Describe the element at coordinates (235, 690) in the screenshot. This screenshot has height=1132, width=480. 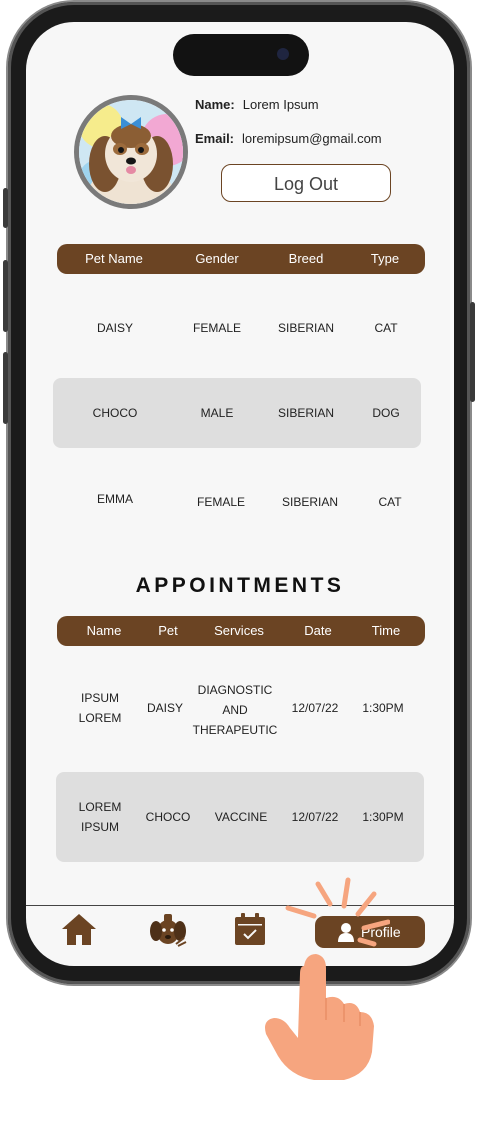
I see `service-line: DIAGNOSTIC` at that location.